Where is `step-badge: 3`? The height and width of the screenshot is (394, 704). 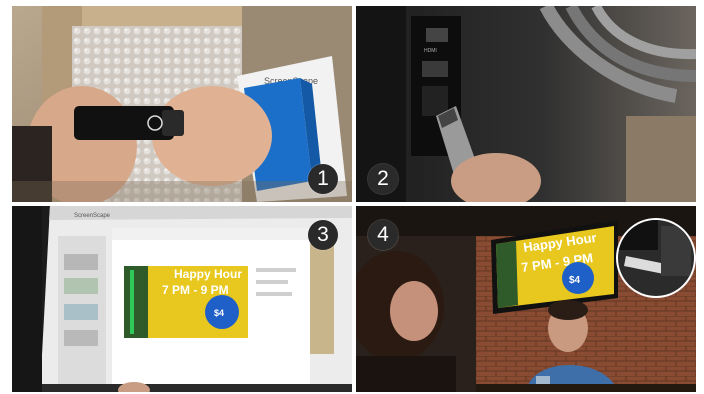 step-badge: 3 is located at coordinates (323, 235).